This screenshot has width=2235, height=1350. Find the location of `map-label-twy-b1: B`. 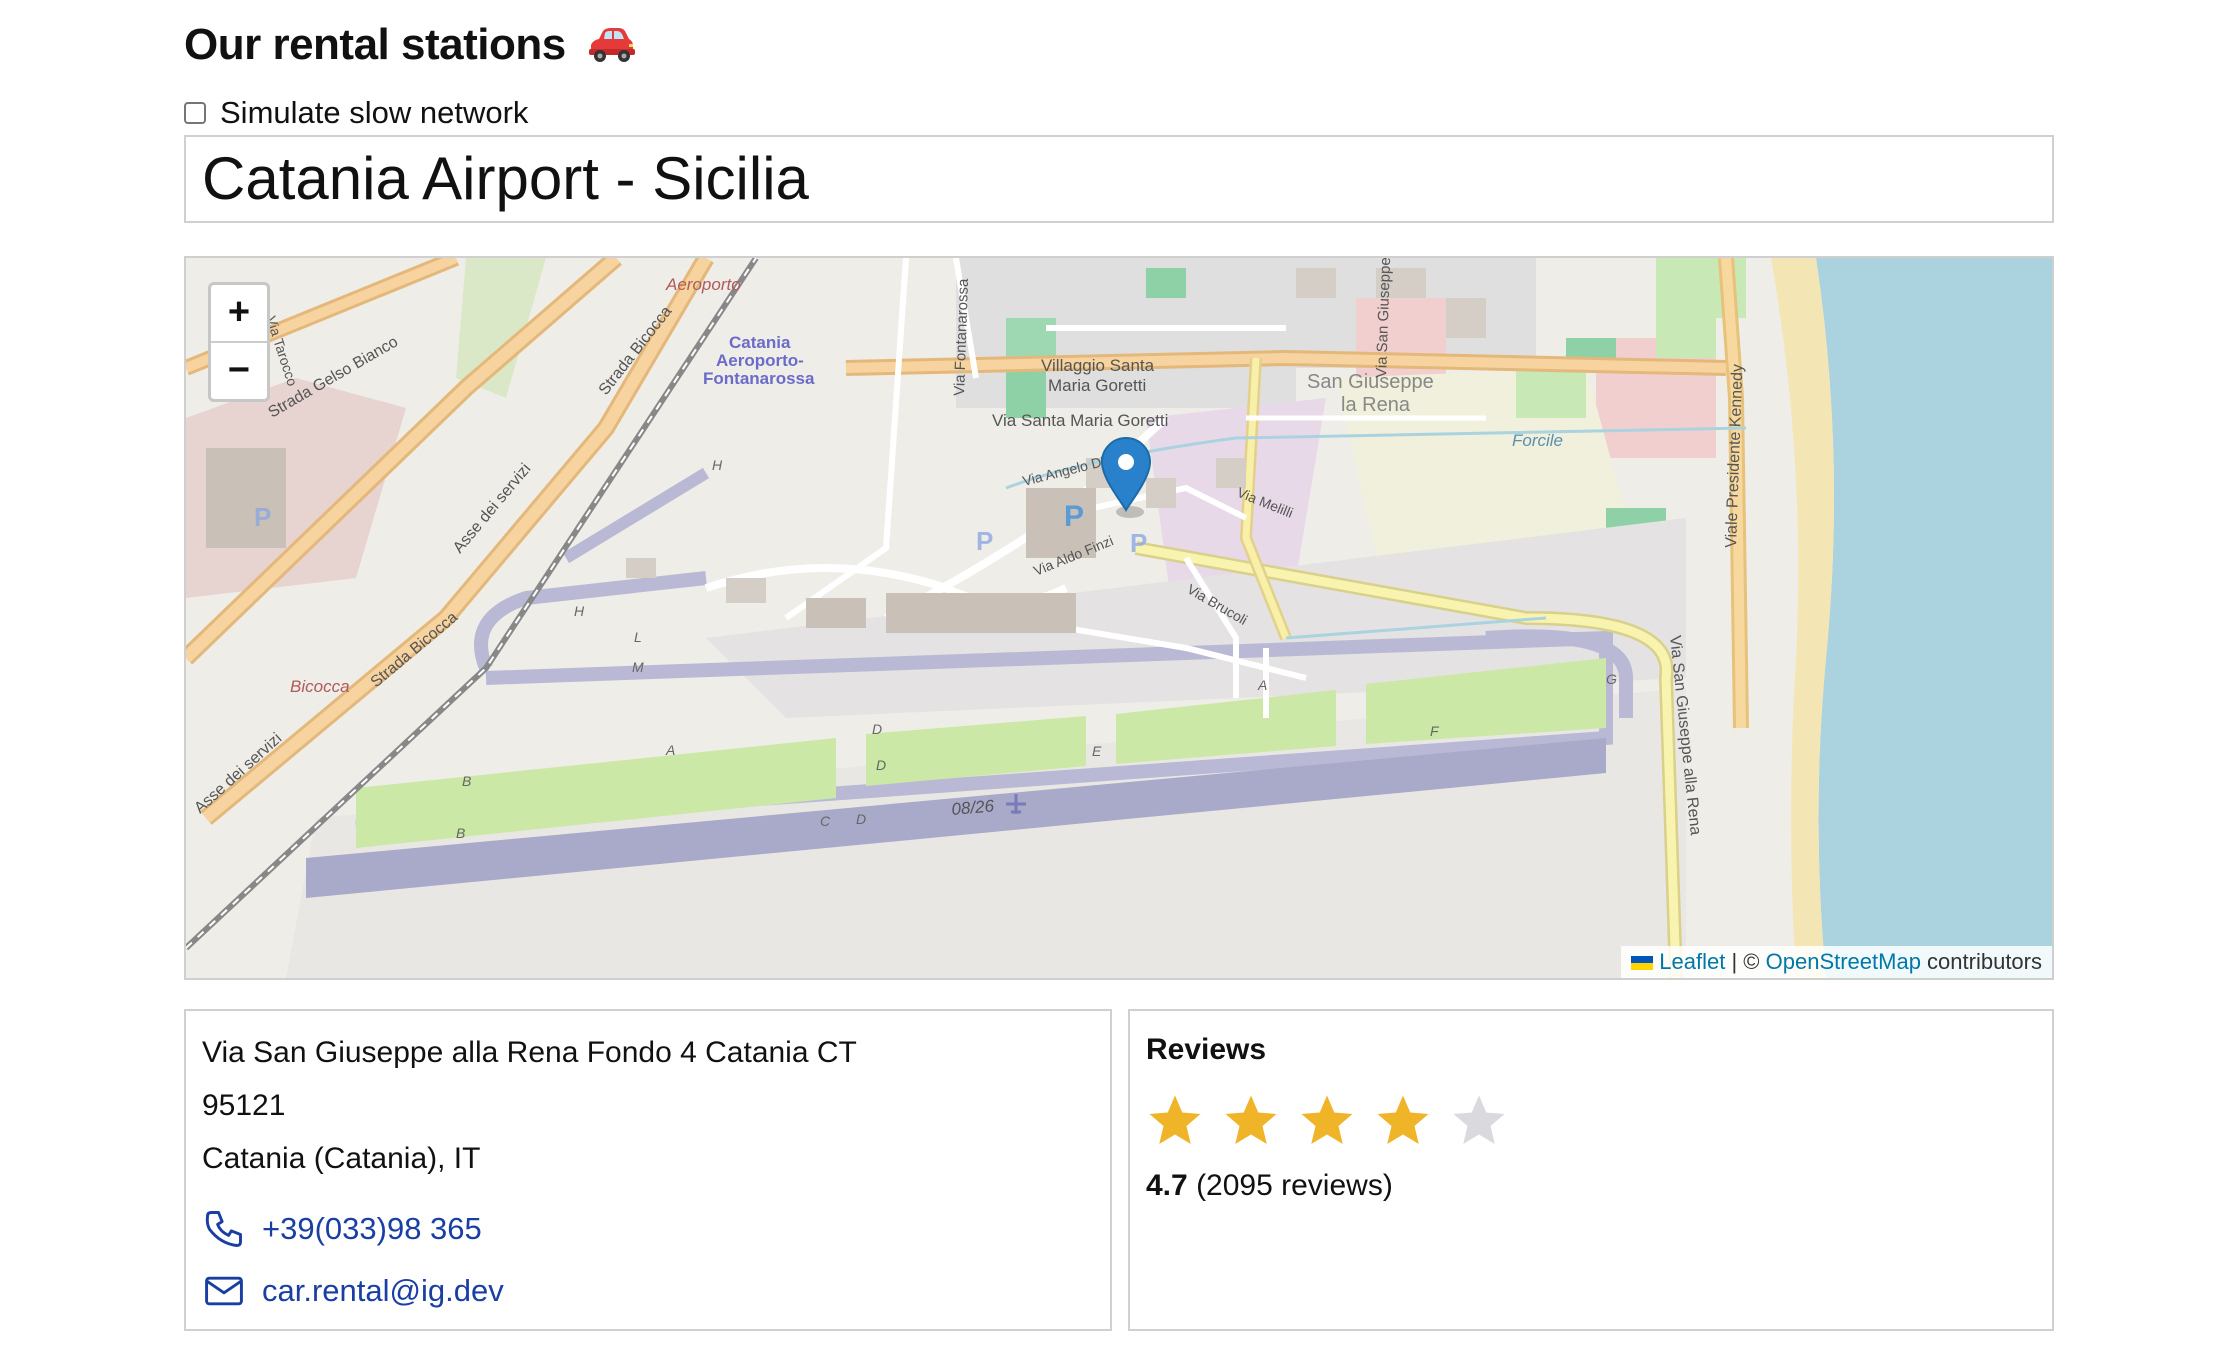

map-label-twy-b1: B is located at coordinates (466, 781).